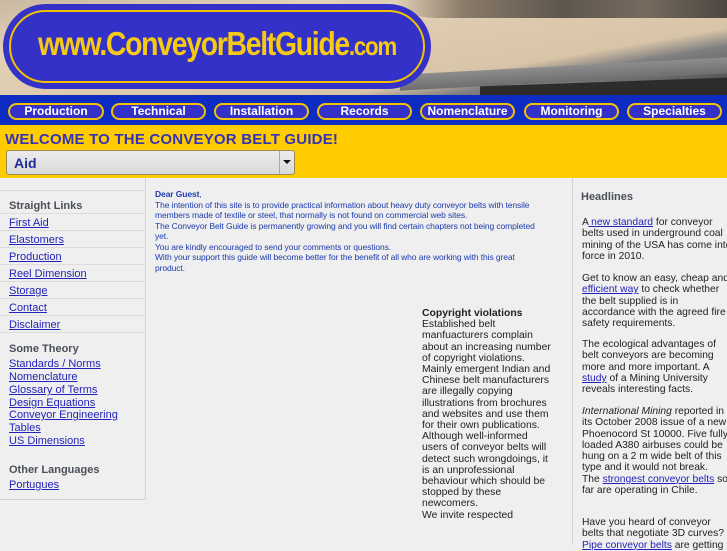 This screenshot has height=551, width=727. I want to click on other-languages-heading: Other Languages, so click(54, 470).